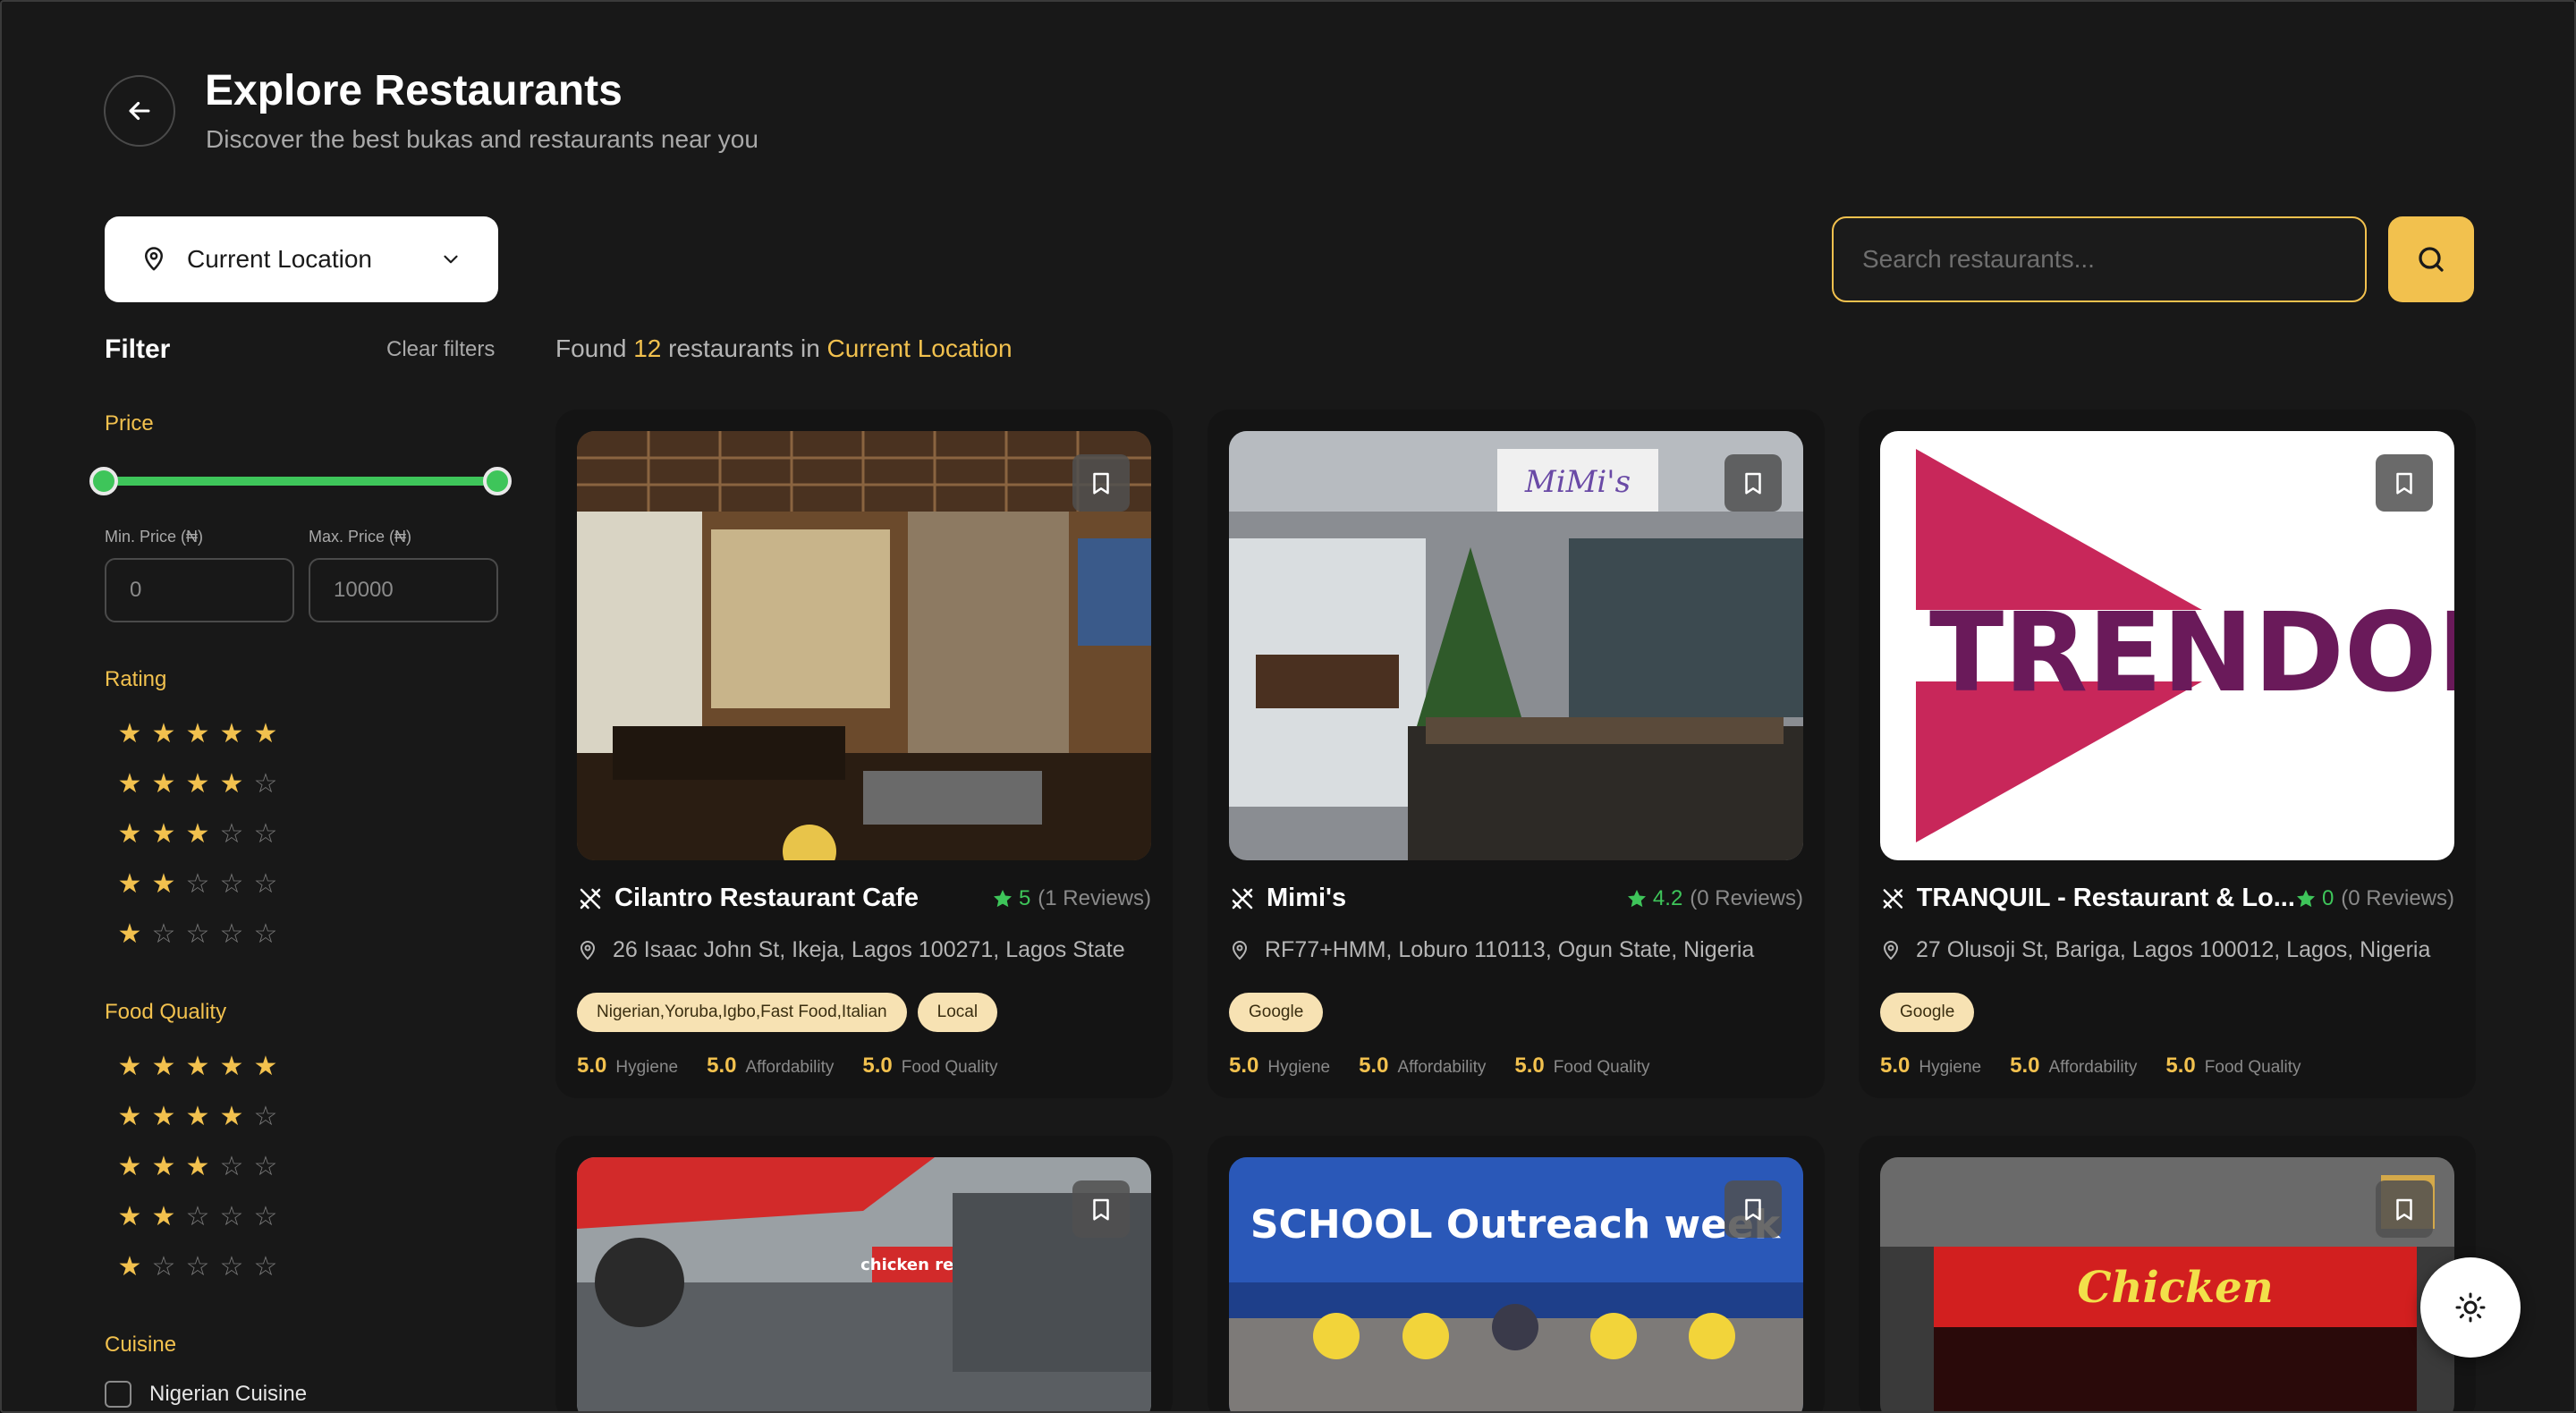 The width and height of the screenshot is (2576, 1413). I want to click on search-button, so click(2431, 259).